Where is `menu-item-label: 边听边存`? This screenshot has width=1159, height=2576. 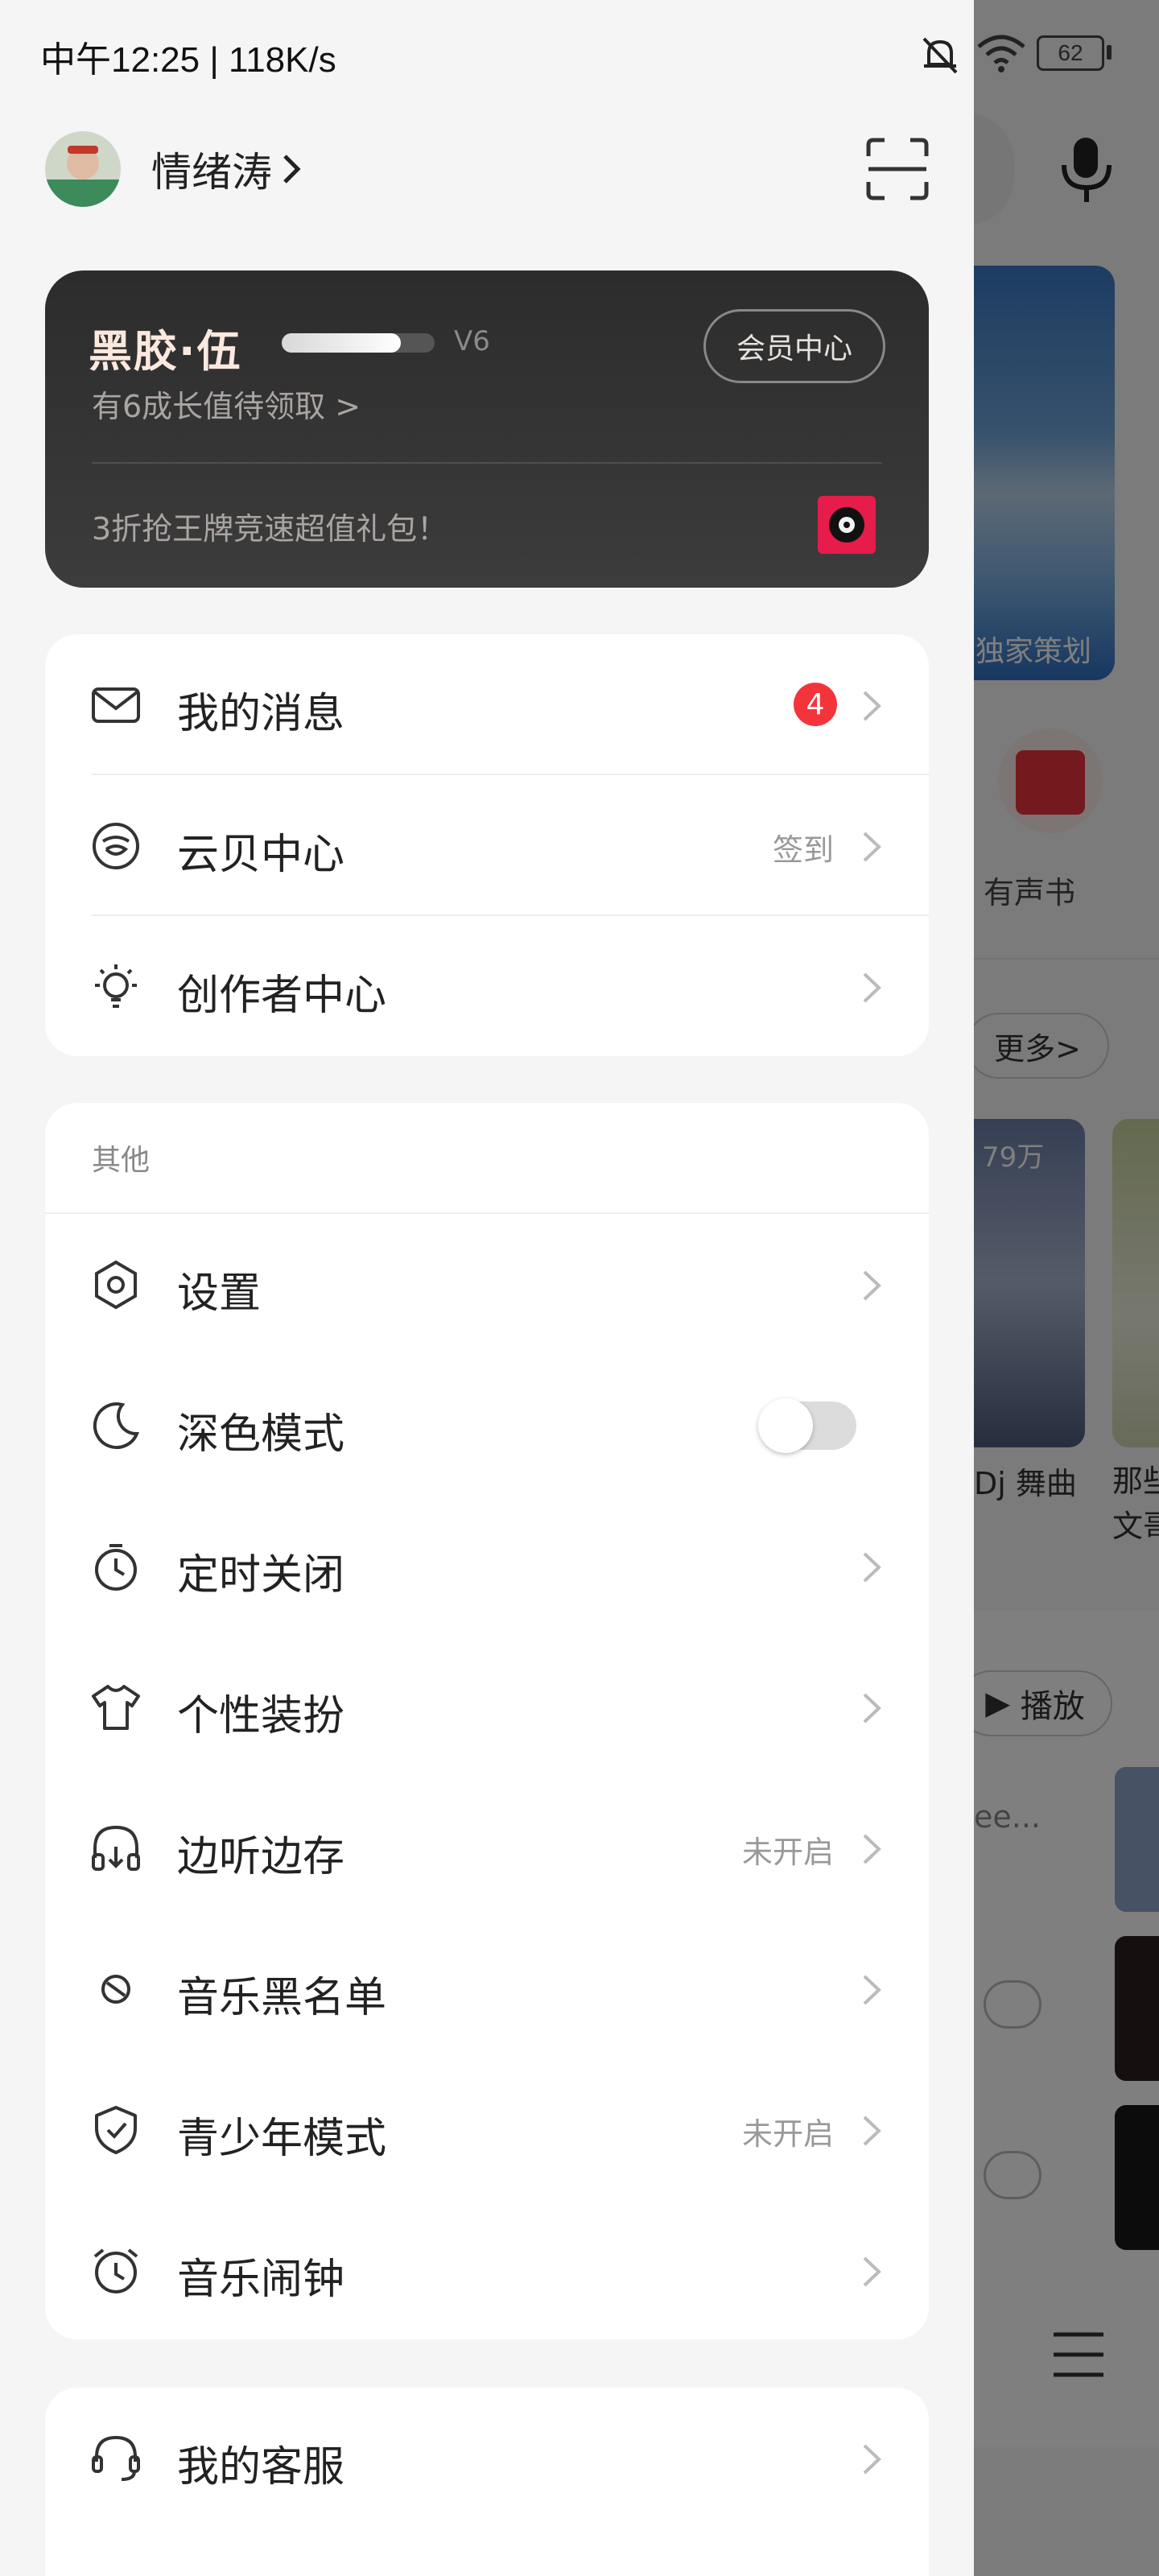 menu-item-label: 边听边存 is located at coordinates (261, 1857).